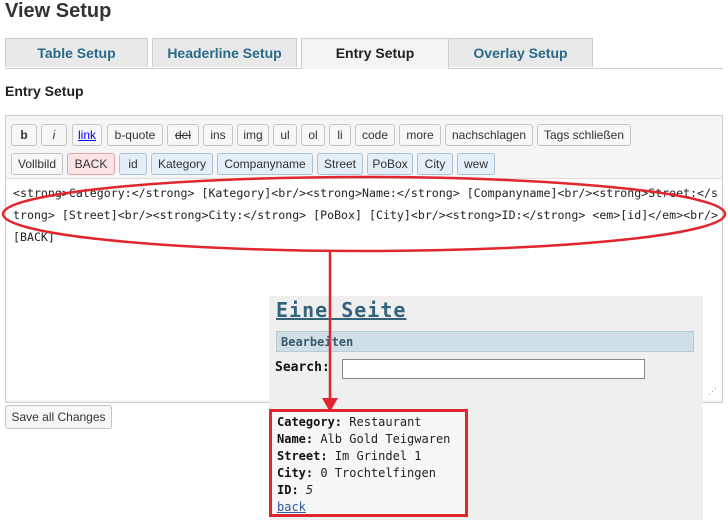  I want to click on qt-bold-button: b, so click(24, 135).